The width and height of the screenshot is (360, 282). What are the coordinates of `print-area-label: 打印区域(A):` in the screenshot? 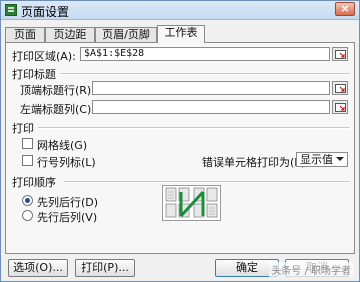 It's located at (44, 56).